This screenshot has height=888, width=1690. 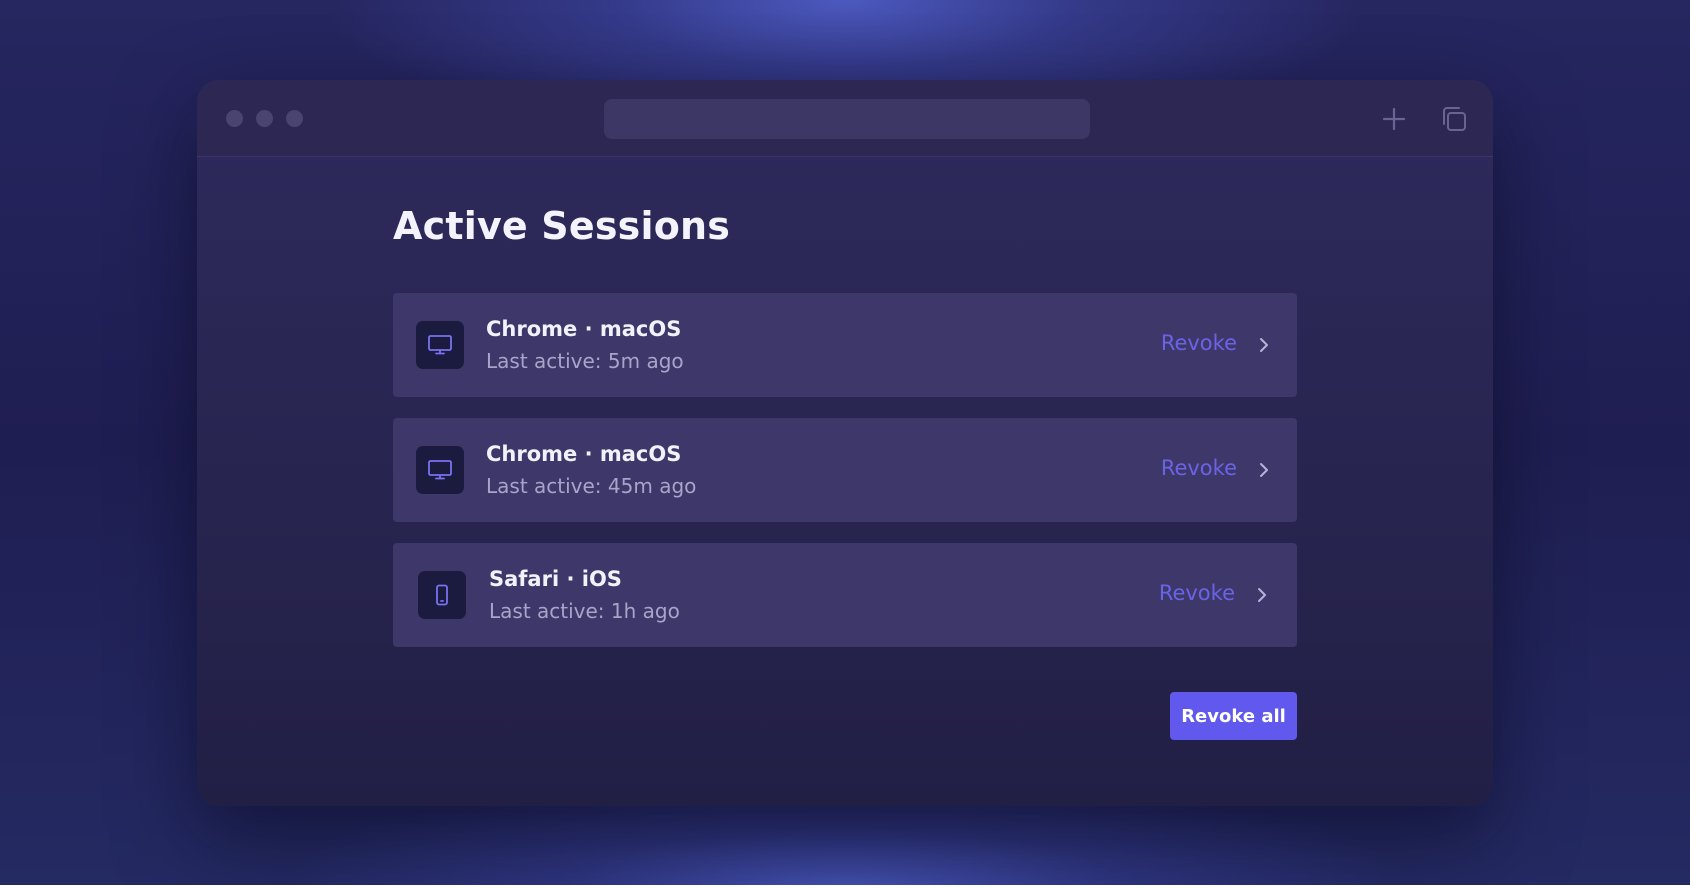 What do you see at coordinates (1233, 716) in the screenshot?
I see `revoke-all-button: Revoke all` at bounding box center [1233, 716].